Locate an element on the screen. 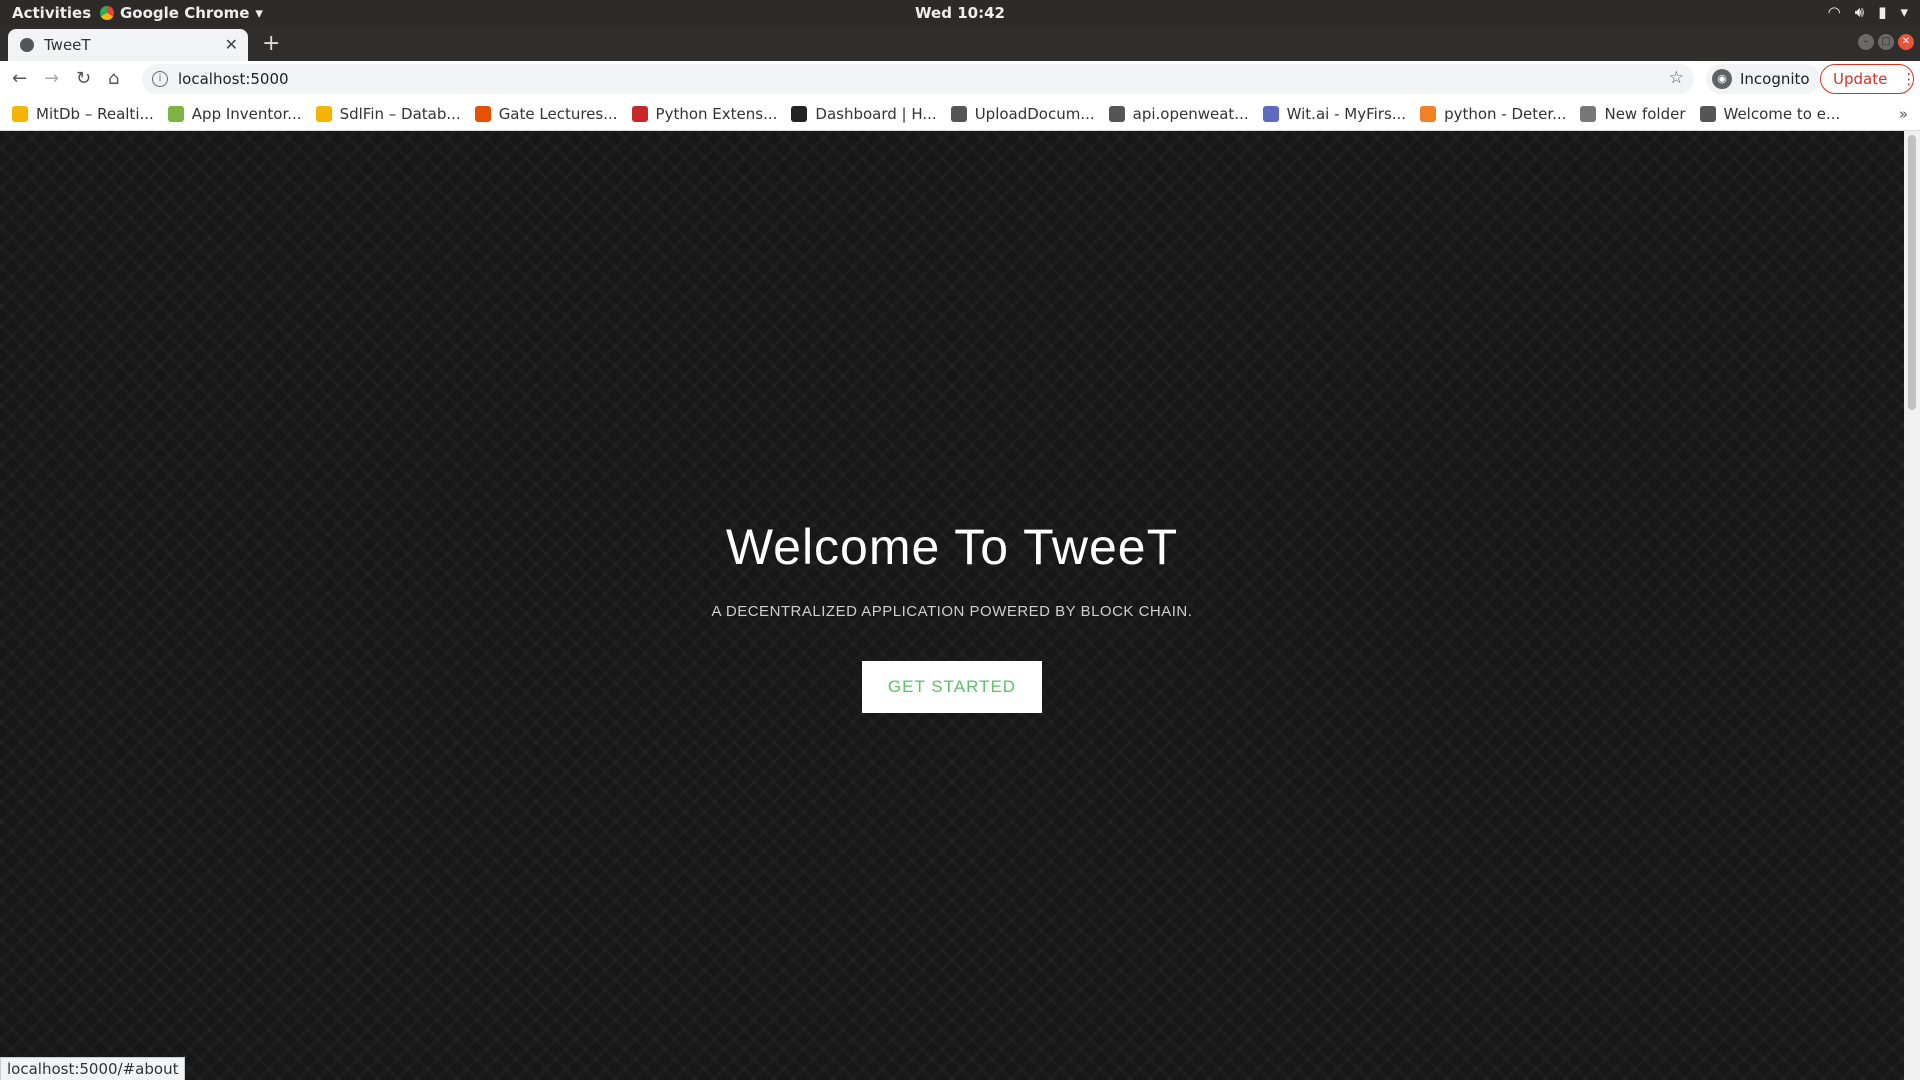 Image resolution: width=1920 pixels, height=1080 pixels. incognito-icon: ◉ is located at coordinates (1722, 79).